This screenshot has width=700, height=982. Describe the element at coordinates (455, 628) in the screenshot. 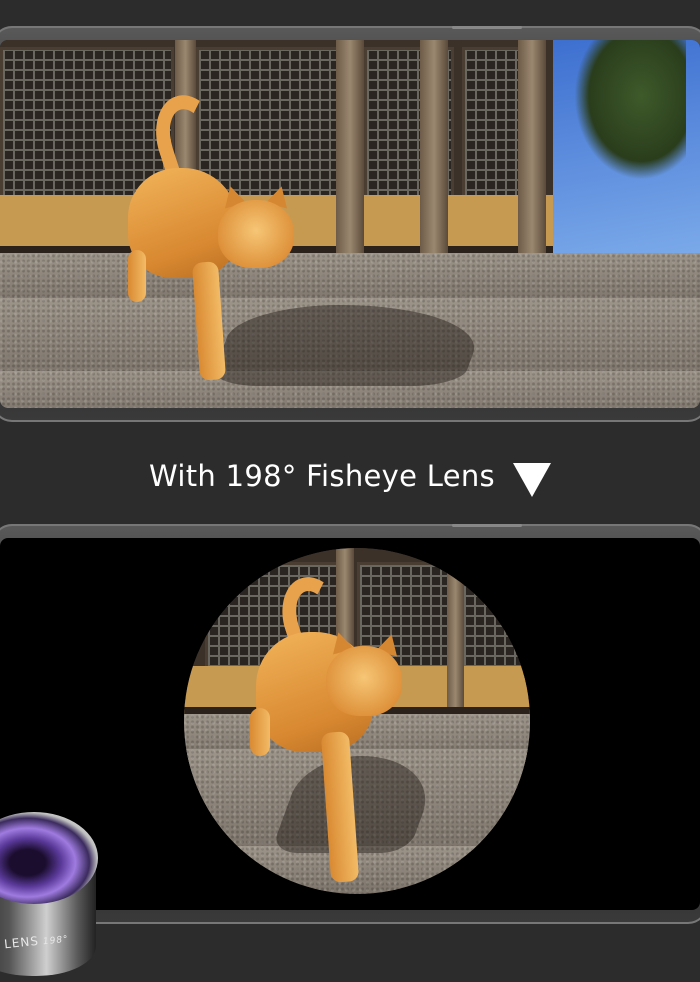

I see `wooden-pillar` at that location.